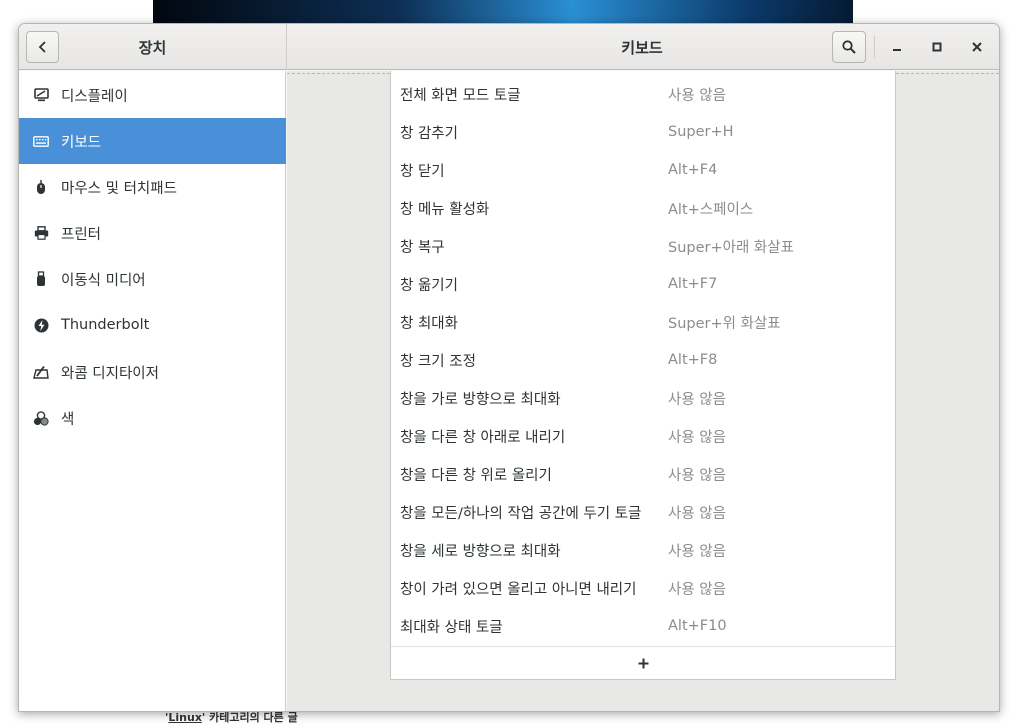 The image size is (1016, 728). I want to click on shortcut-row: 창 크기 조정 Alt+F8, so click(643, 360).